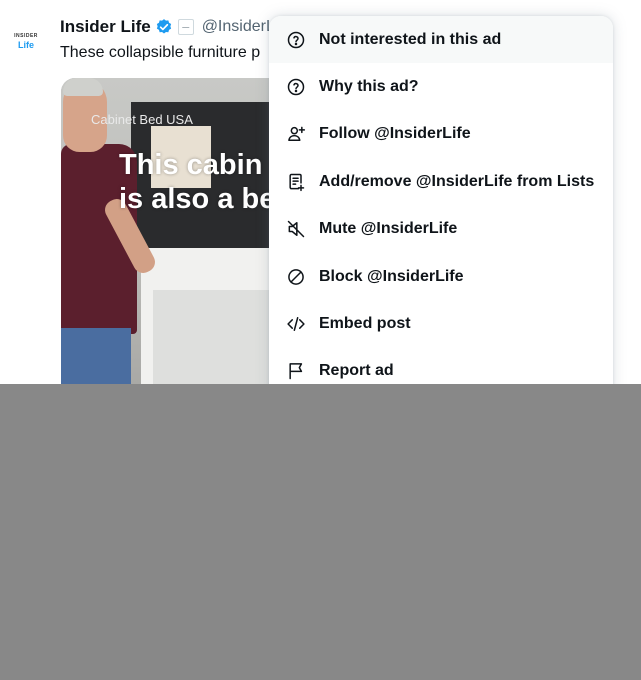 The height and width of the screenshot is (680, 641). What do you see at coordinates (142, 119) in the screenshot?
I see `video-brand-watermark: Cabinet Bed USA` at bounding box center [142, 119].